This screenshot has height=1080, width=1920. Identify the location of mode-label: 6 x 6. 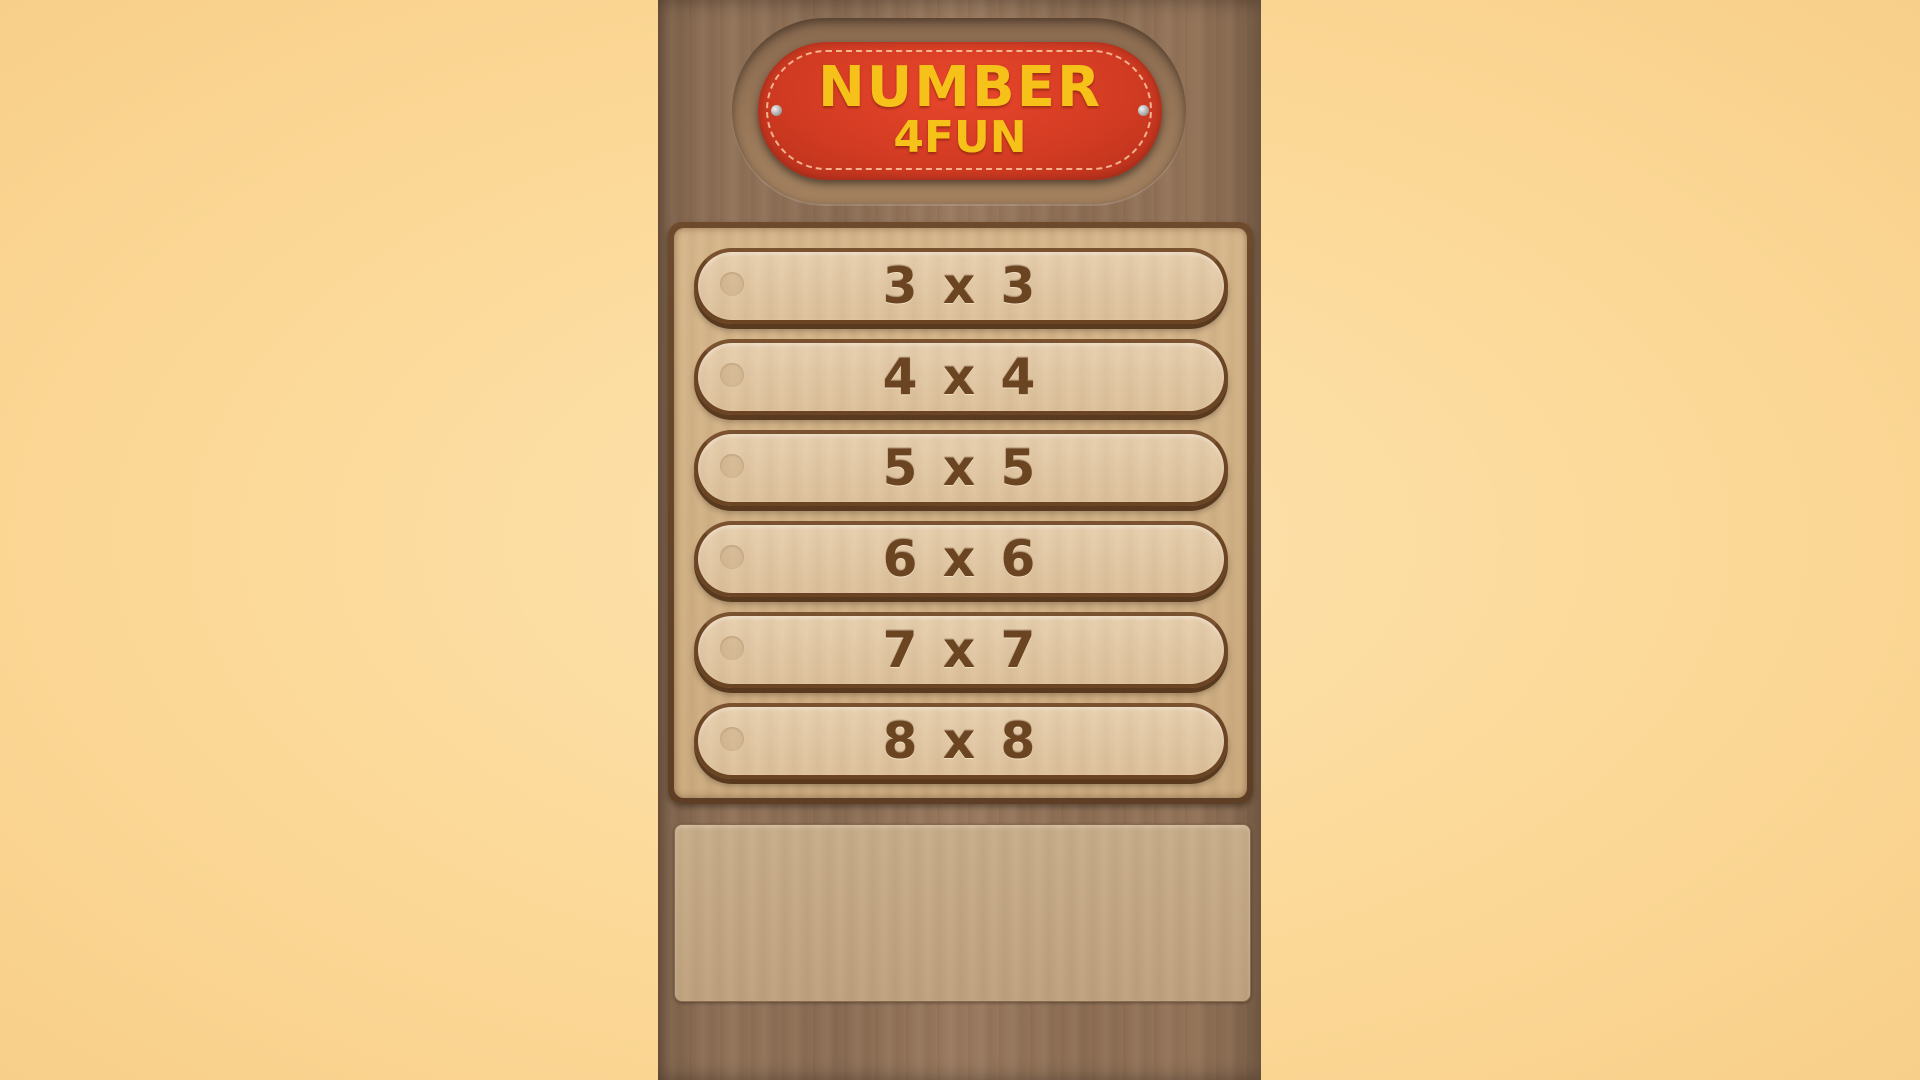
(961, 559).